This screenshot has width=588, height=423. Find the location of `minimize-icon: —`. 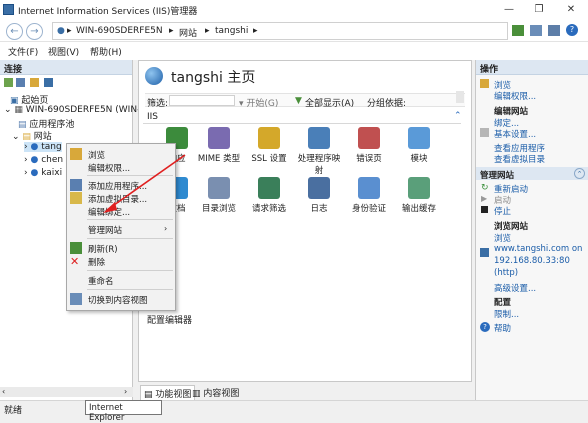

minimize-icon: — is located at coordinates (509, 10).